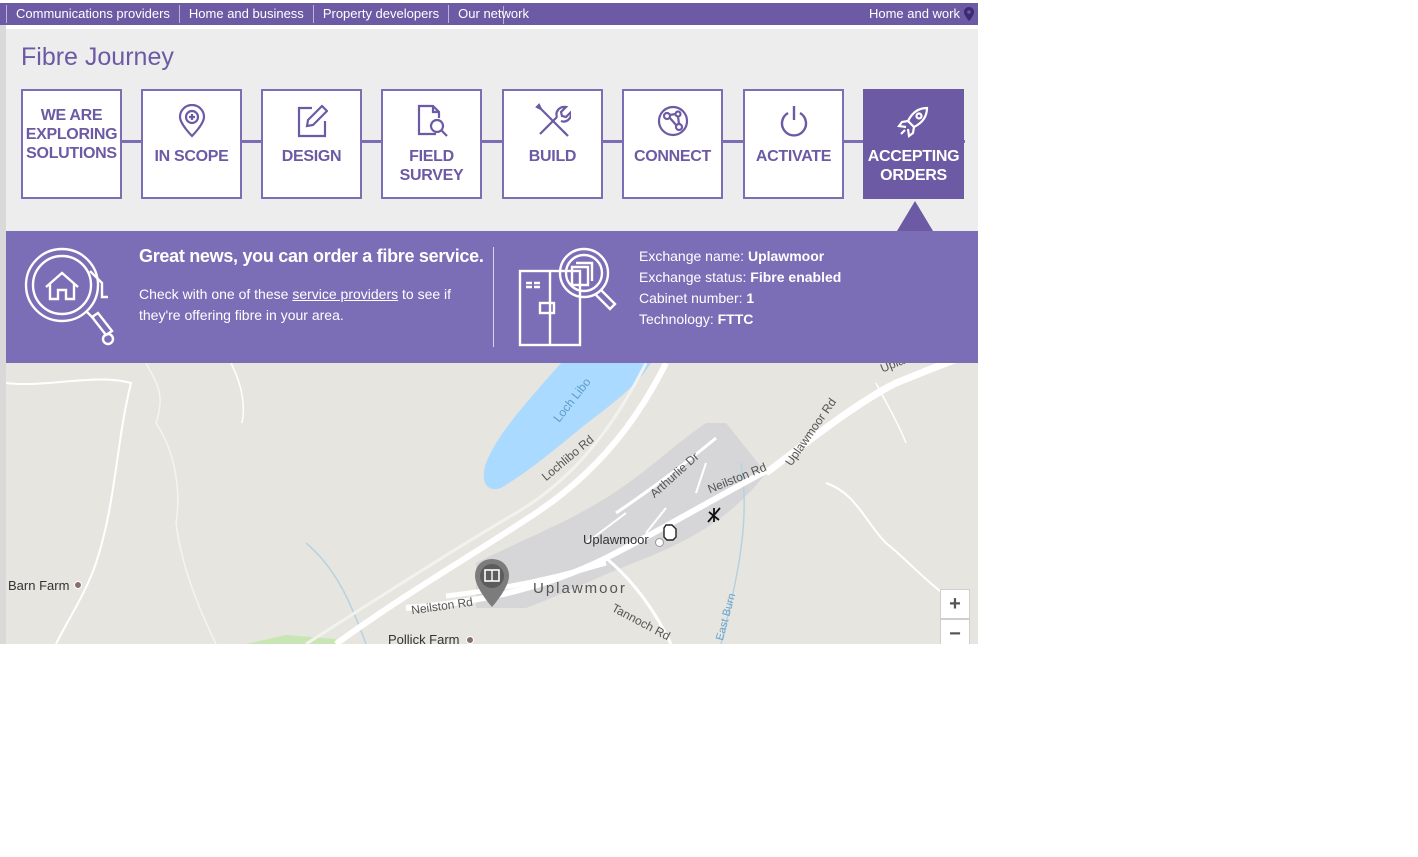 The height and width of the screenshot is (857, 1418). What do you see at coordinates (470, 640) in the screenshot?
I see `pollick-farm-poi` at bounding box center [470, 640].